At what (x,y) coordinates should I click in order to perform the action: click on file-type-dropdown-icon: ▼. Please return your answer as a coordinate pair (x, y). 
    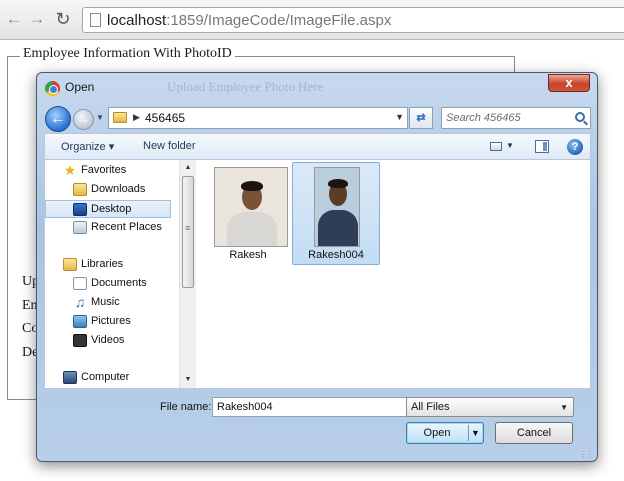
    Looking at the image, I should click on (564, 407).